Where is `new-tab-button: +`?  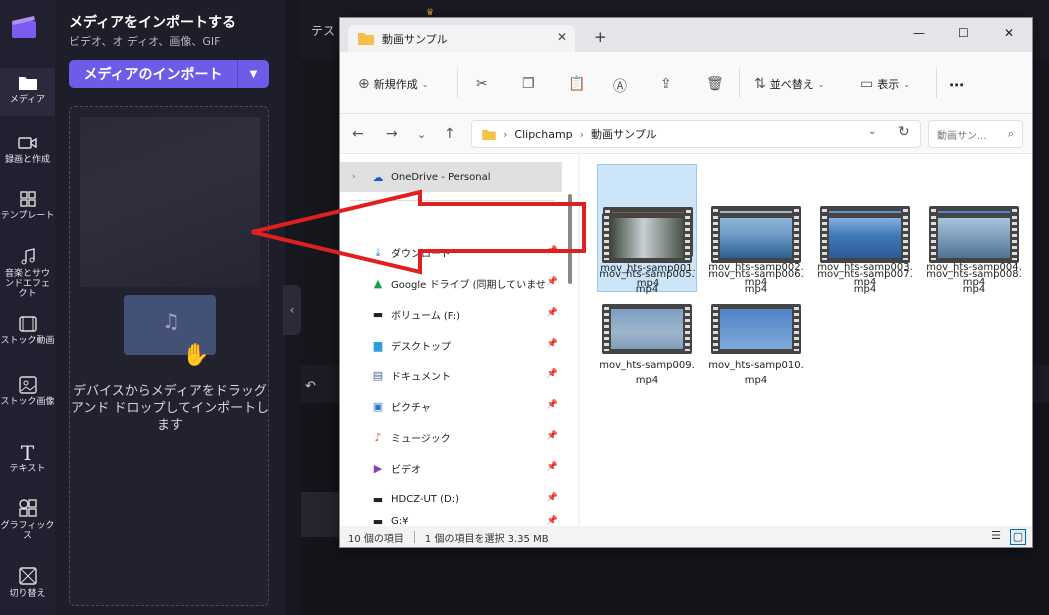
new-tab-button: + is located at coordinates (600, 37).